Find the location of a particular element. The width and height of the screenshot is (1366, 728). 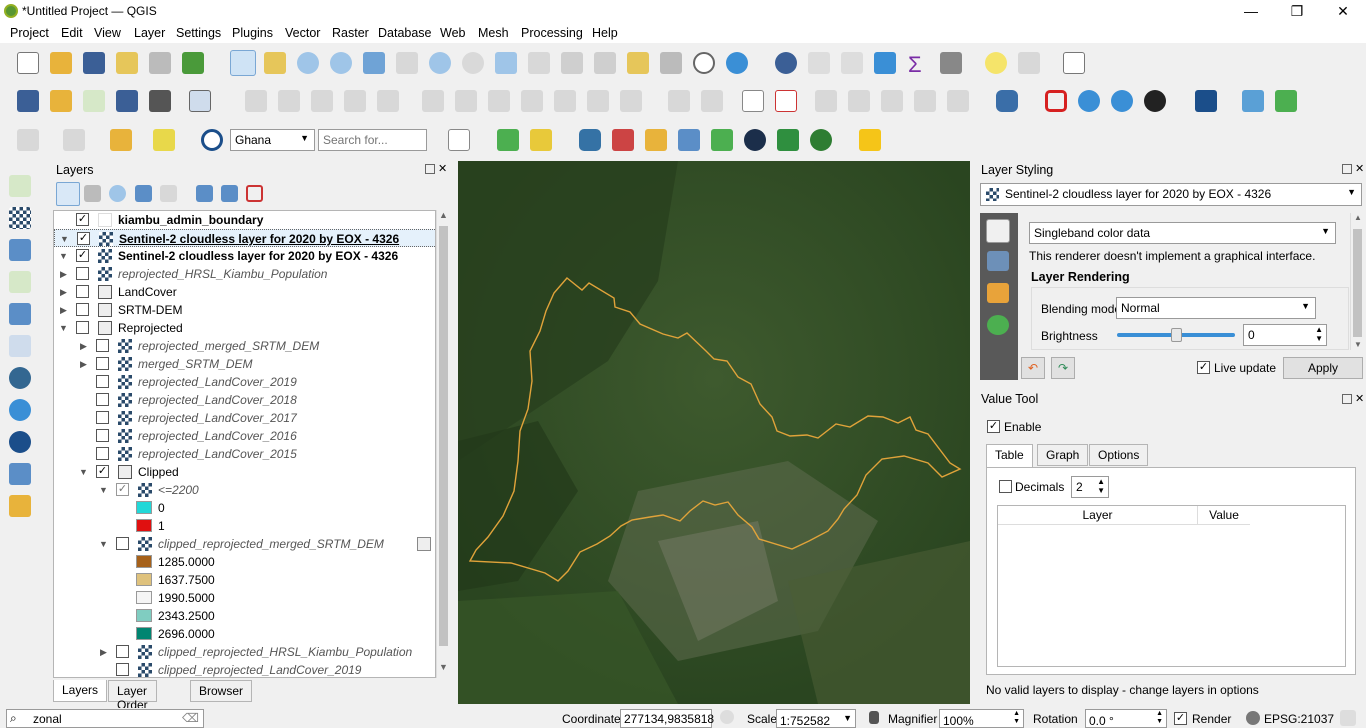

symbology-brush-icon is located at coordinates (998, 231).